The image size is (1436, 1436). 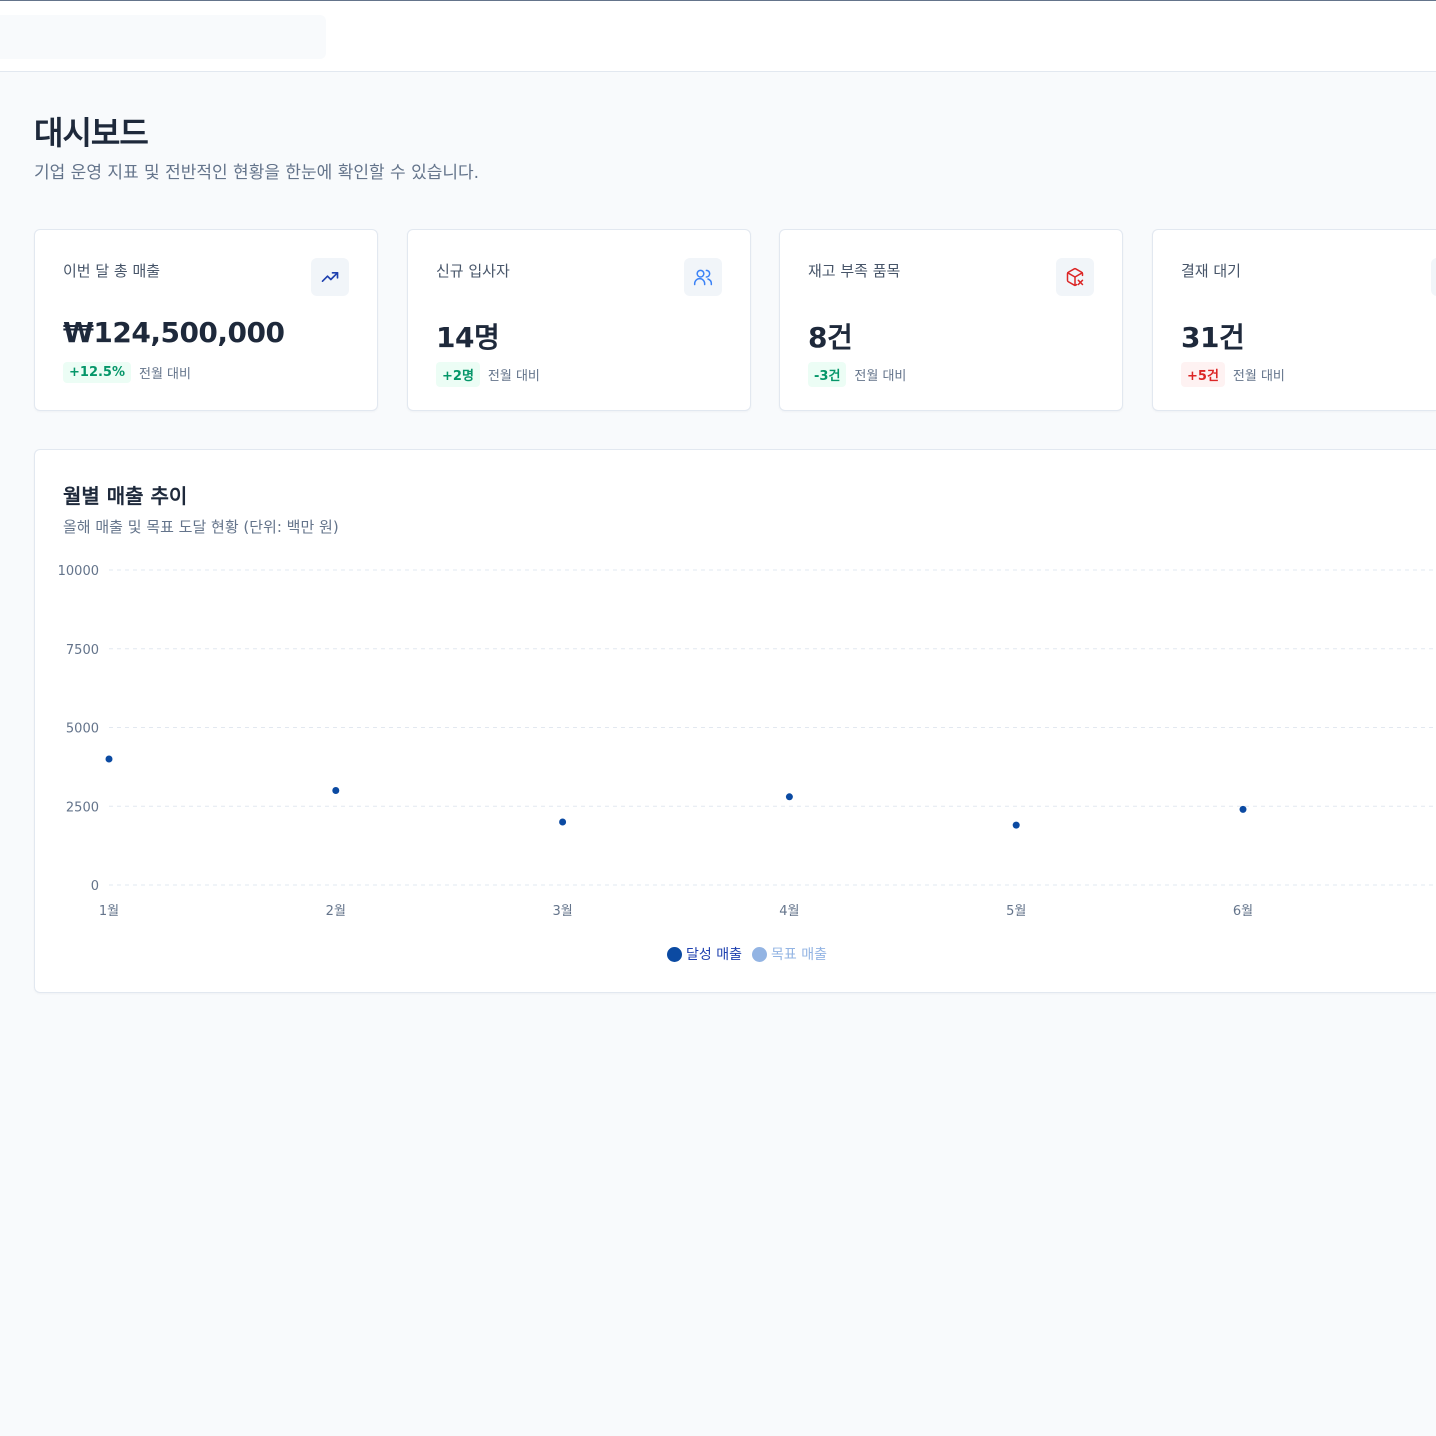 I want to click on x-tick-label: 6월, so click(x=1243, y=911).